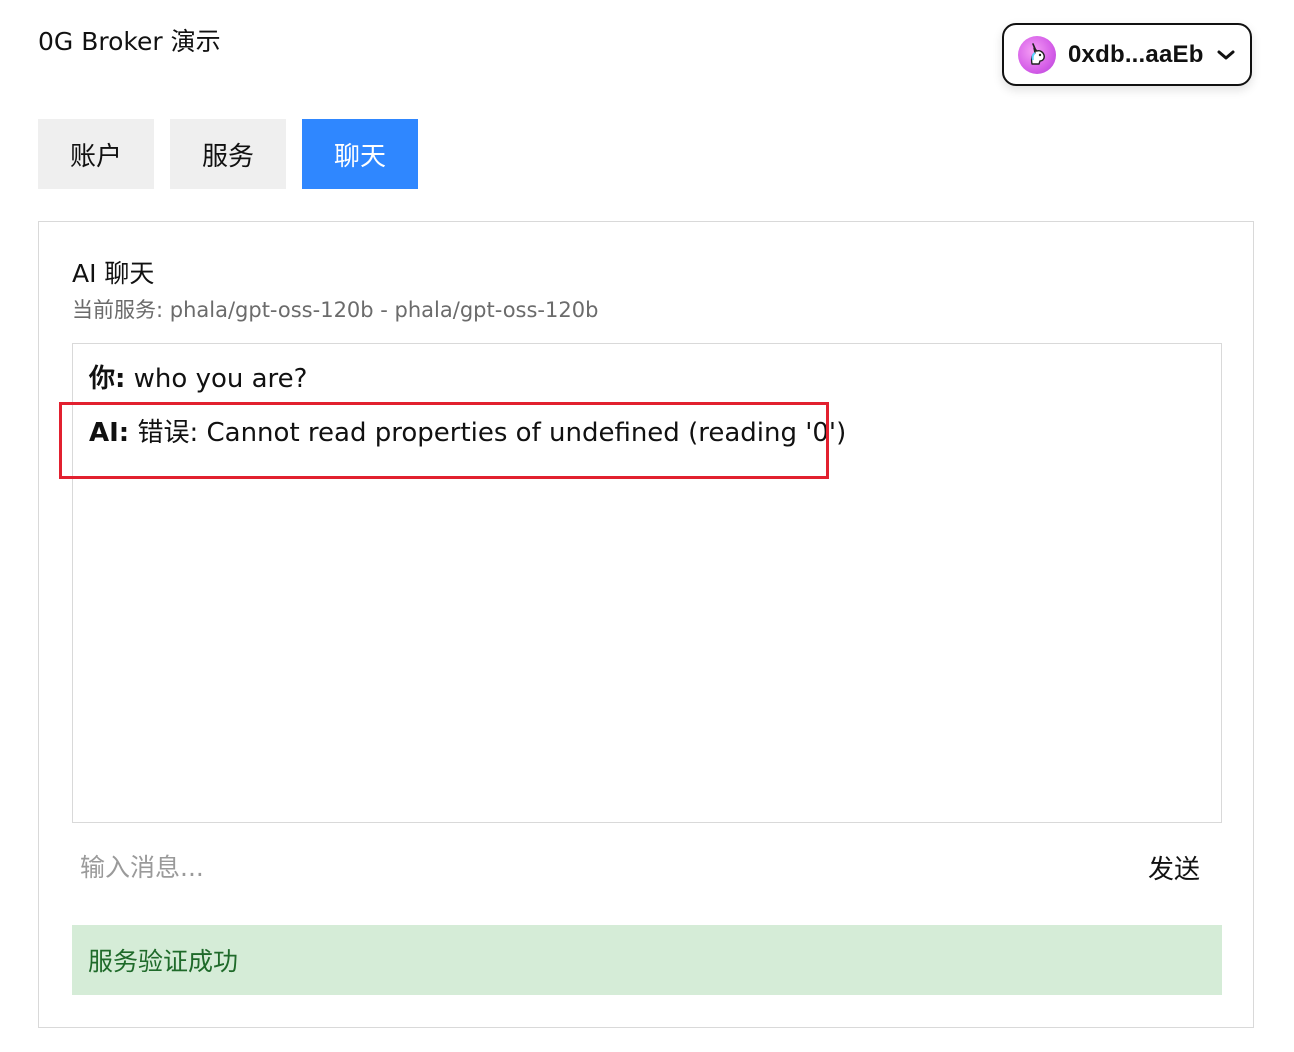 The height and width of the screenshot is (1052, 1294). I want to click on tab-bar: 账户 服务 聊天, so click(228, 154).